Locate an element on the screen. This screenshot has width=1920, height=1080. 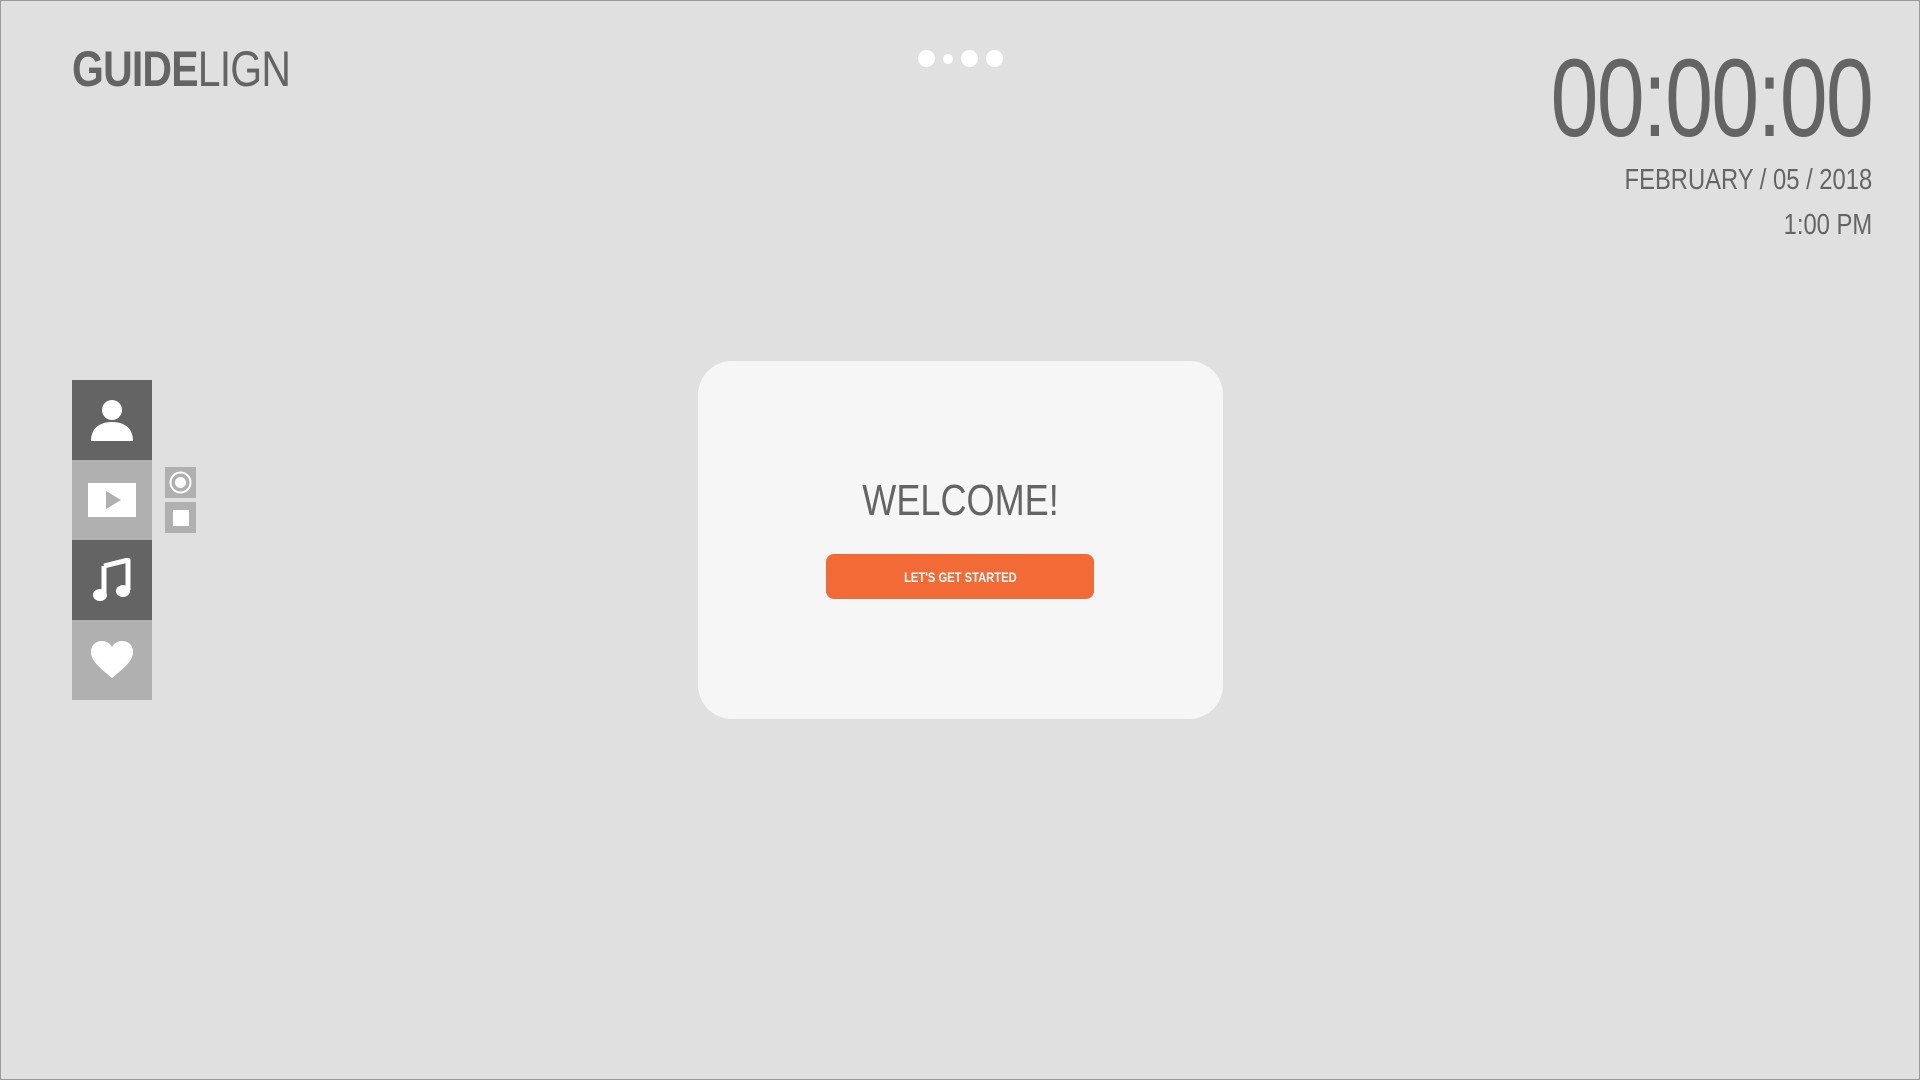
user-icon is located at coordinates (112, 420).